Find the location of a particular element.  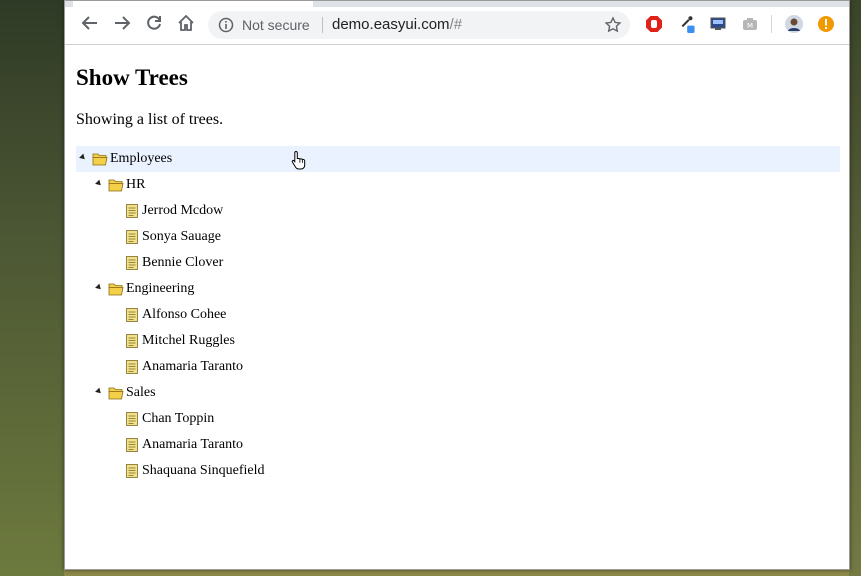

tree-folder-node: Employees is located at coordinates (458, 159).